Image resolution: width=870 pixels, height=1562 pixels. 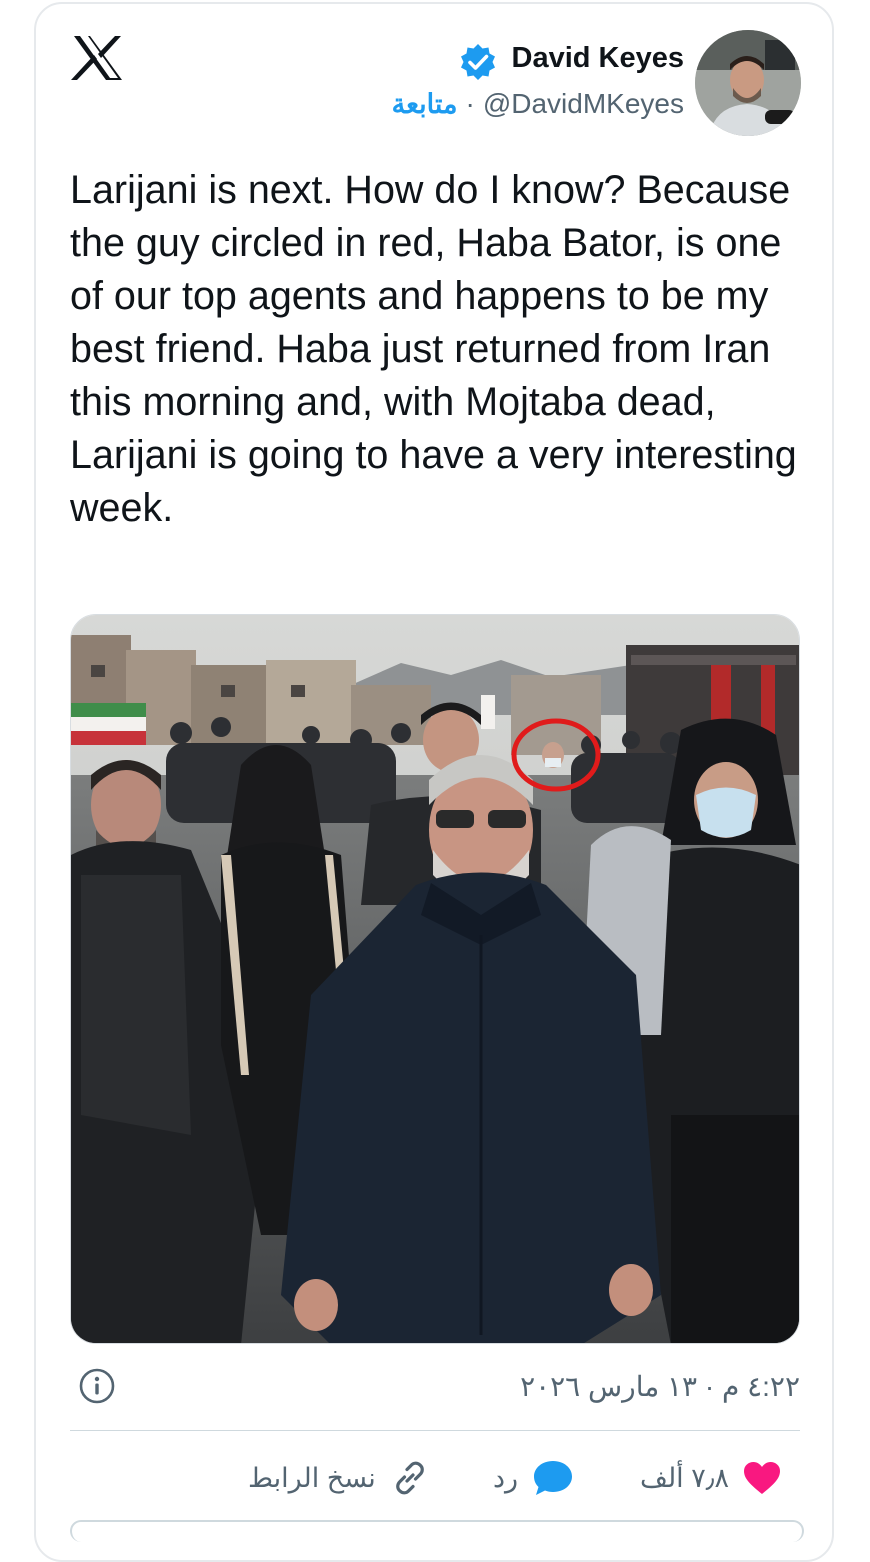 I want to click on like-button: ٧٫٨ ألف, so click(x=710, y=1478).